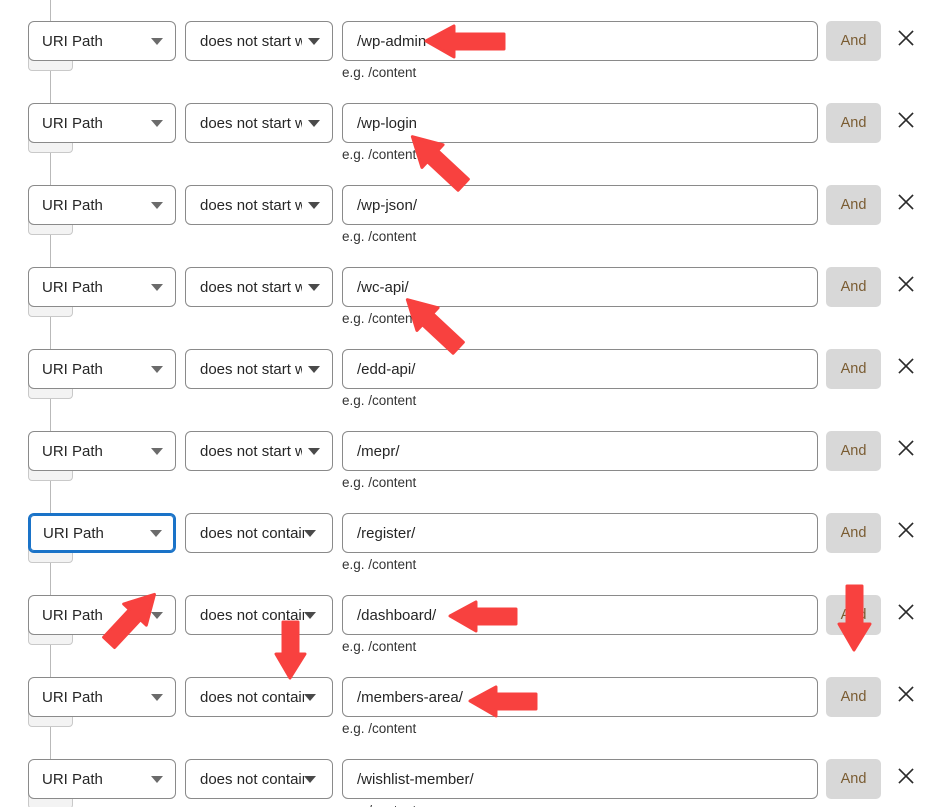  I want to click on operator-select-8: does not contain, so click(259, 697).